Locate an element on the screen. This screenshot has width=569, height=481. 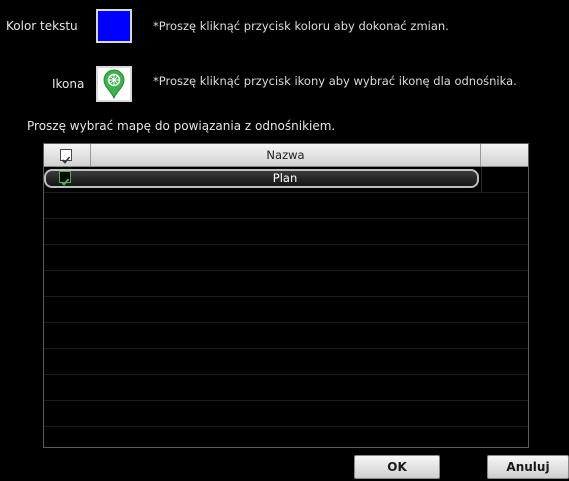
column-header-name: Nazwa is located at coordinates (286, 155).